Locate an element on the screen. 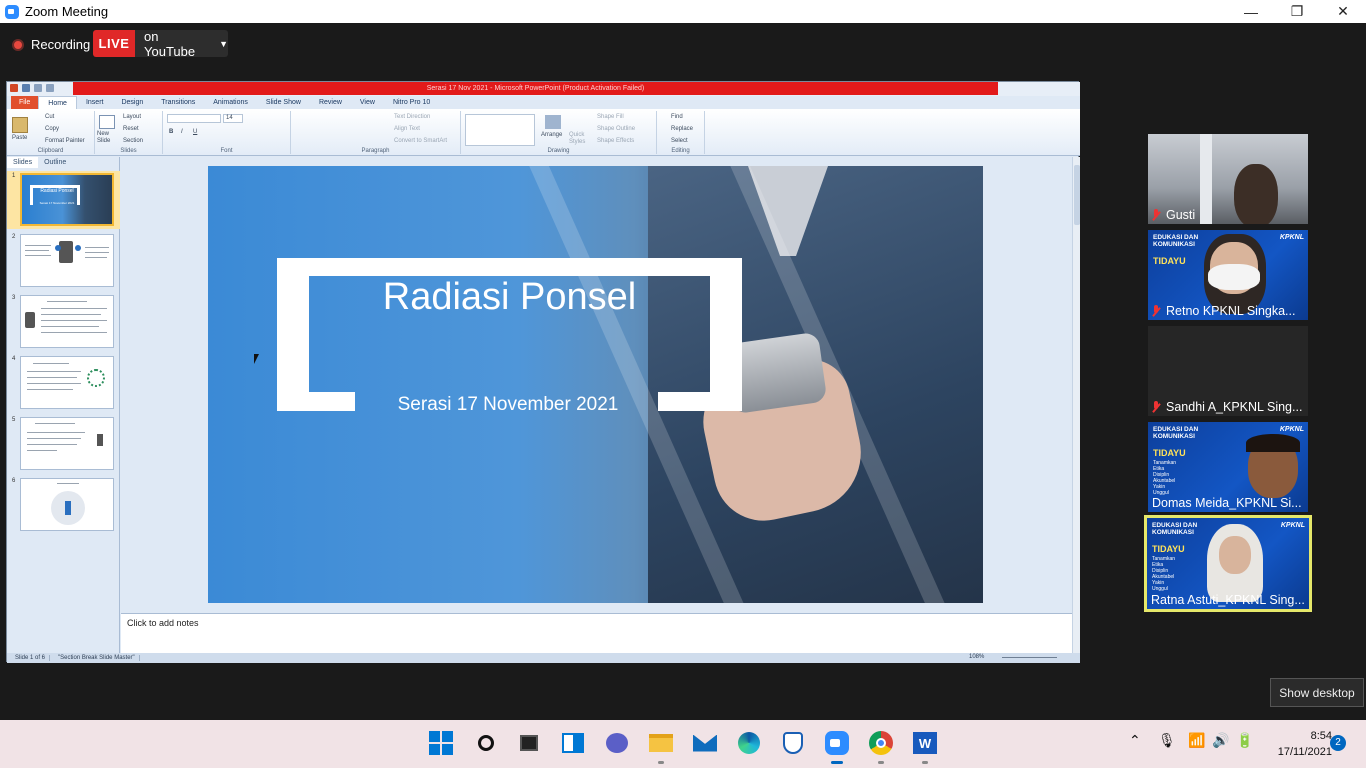  tab-insert: Insert is located at coordinates (95, 102).